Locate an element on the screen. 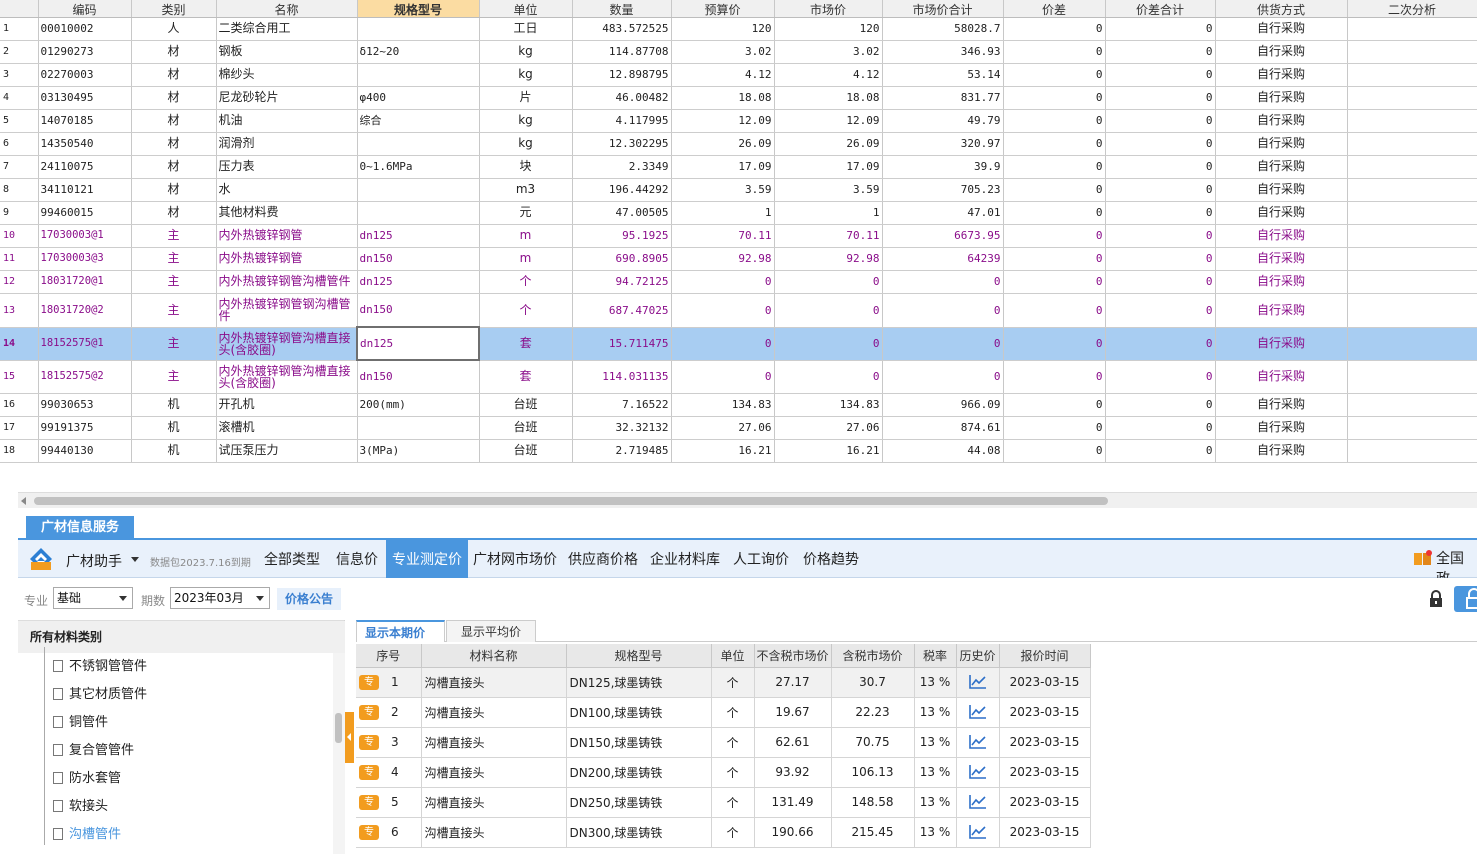 This screenshot has height=854, width=1477. brand-name: 广材助手 is located at coordinates (94, 561).